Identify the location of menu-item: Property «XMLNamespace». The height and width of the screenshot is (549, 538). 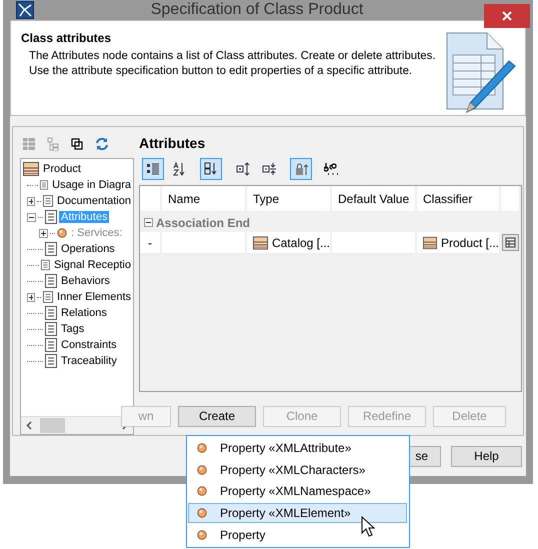
(297, 492).